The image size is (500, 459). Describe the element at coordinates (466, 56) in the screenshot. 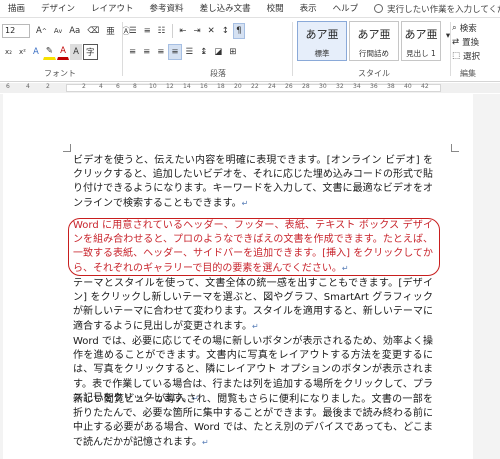

I see `select-button: ⬚ 選択` at that location.